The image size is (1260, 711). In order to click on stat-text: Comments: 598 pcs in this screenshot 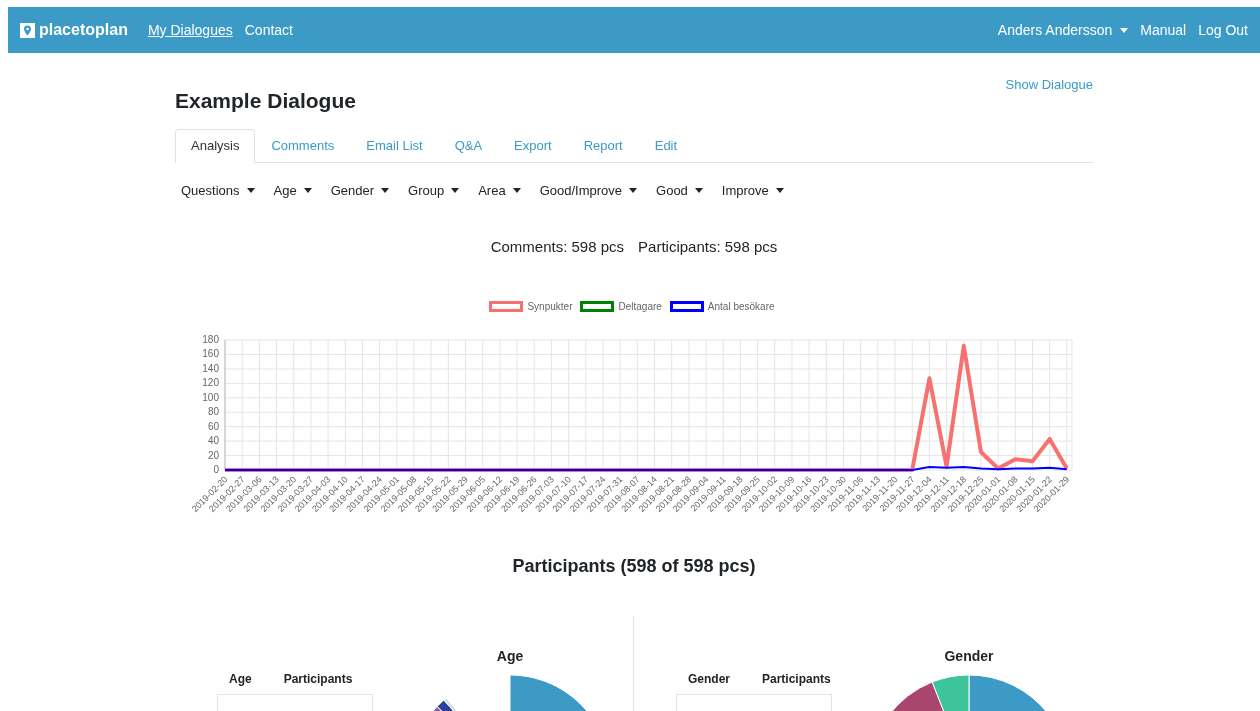, I will do `click(557, 247)`.